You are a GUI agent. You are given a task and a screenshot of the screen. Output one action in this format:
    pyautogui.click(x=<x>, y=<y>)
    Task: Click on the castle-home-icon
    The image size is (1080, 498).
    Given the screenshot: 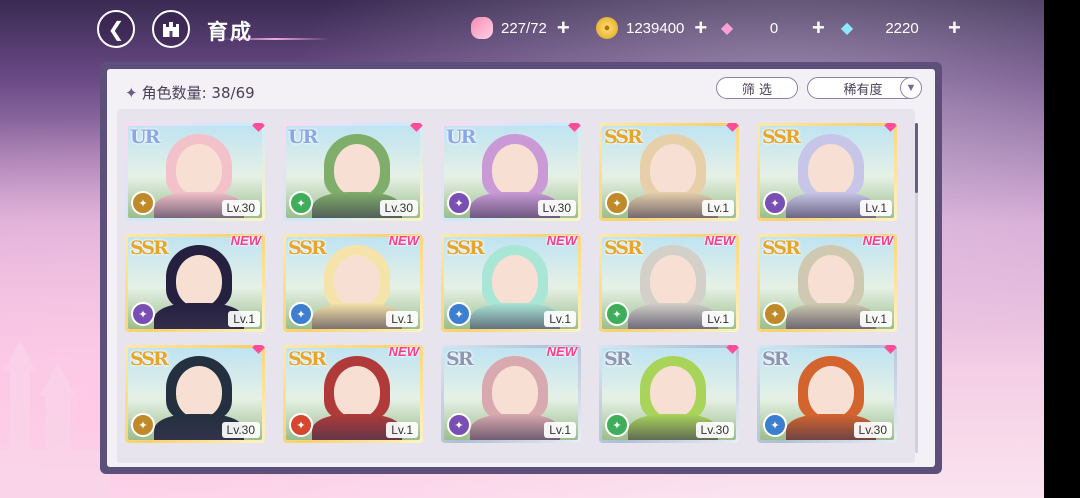 What is the action you would take?
    pyautogui.click(x=171, y=29)
    